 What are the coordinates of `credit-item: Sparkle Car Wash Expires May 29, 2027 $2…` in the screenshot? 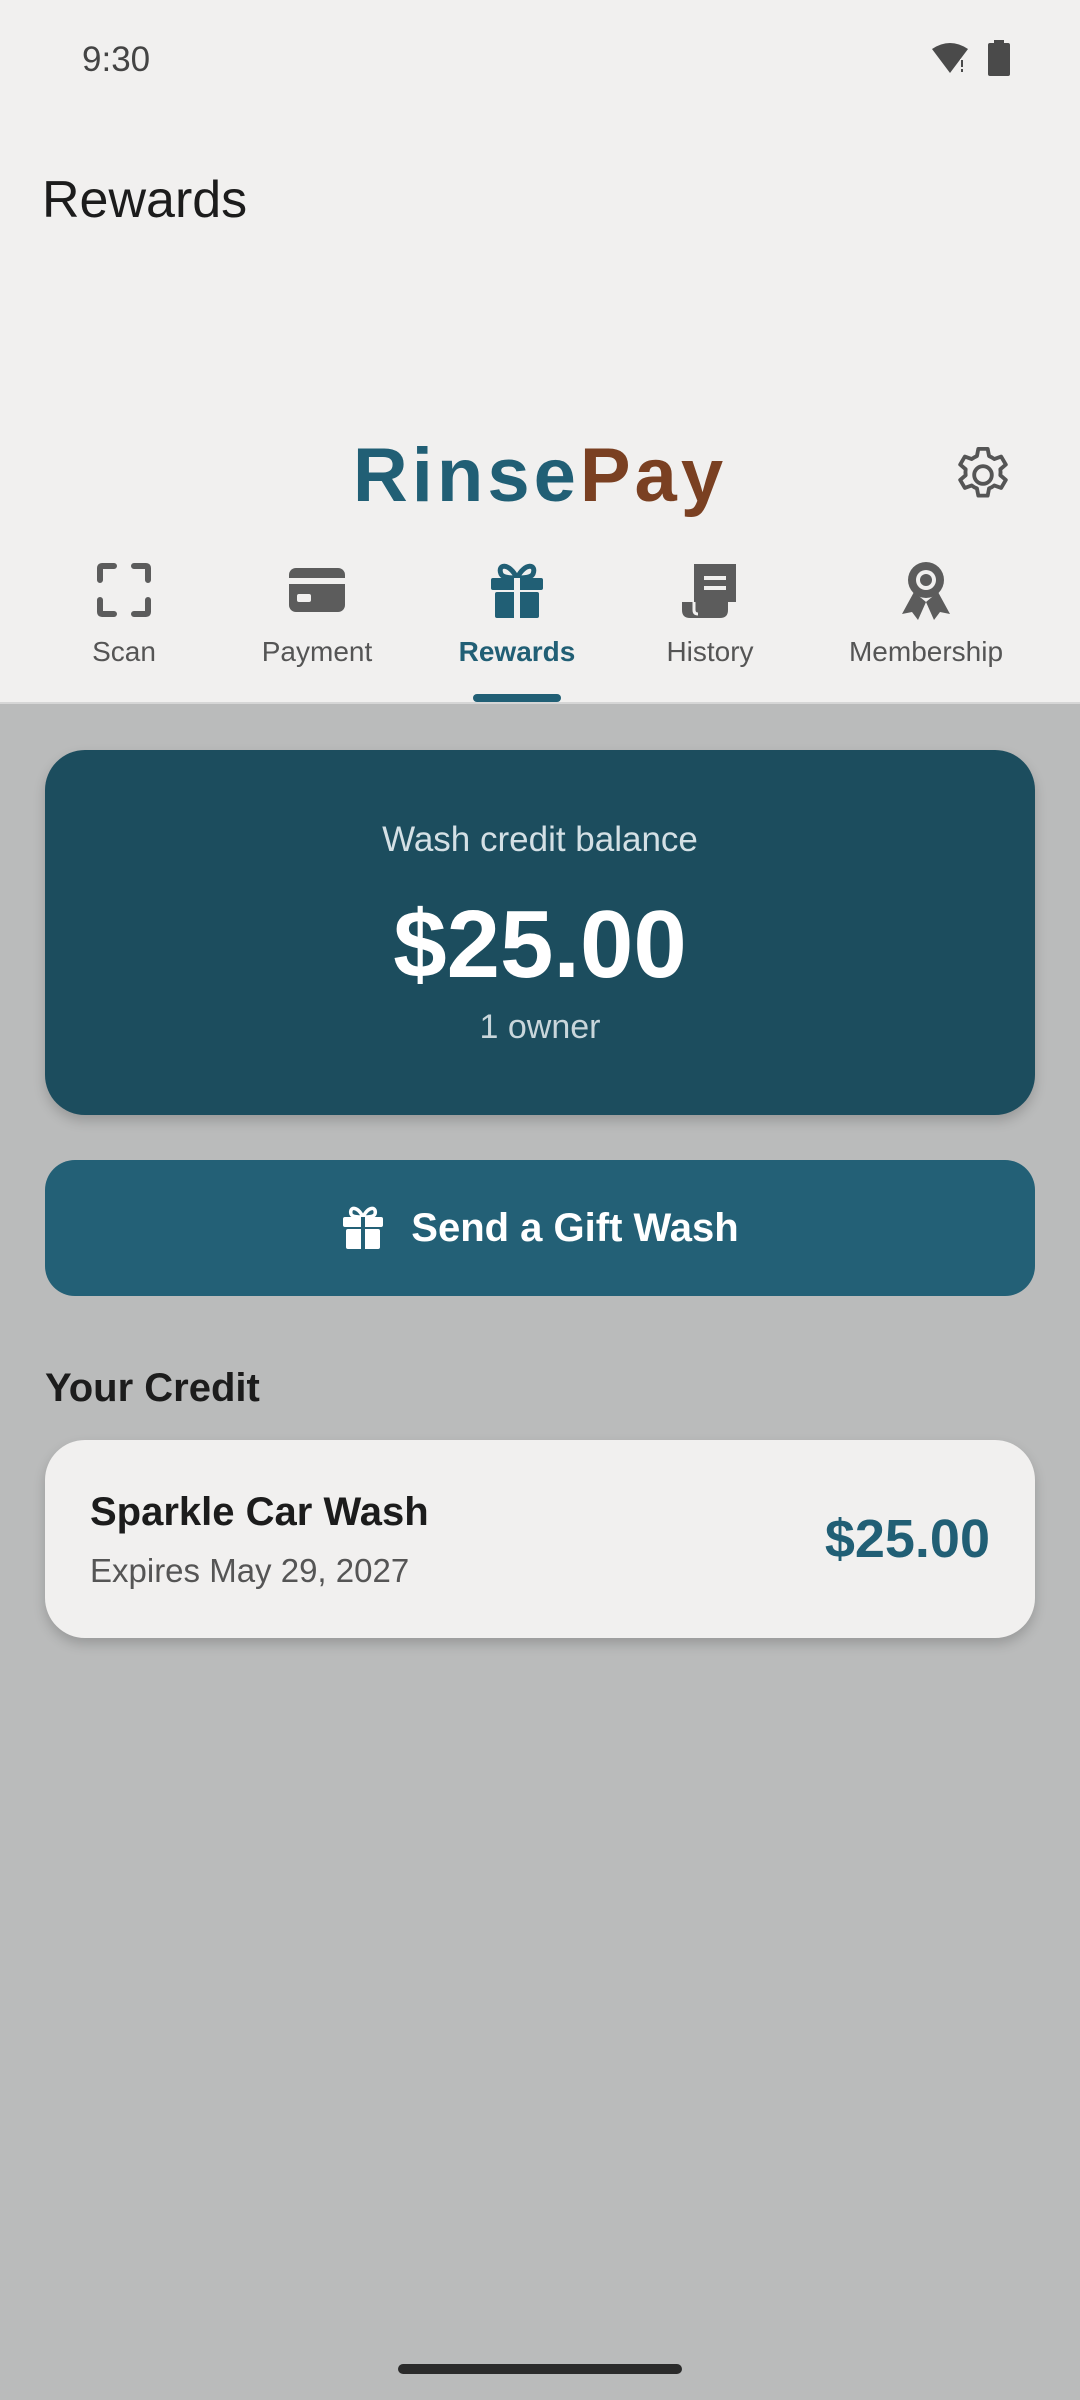 It's located at (540, 1539).